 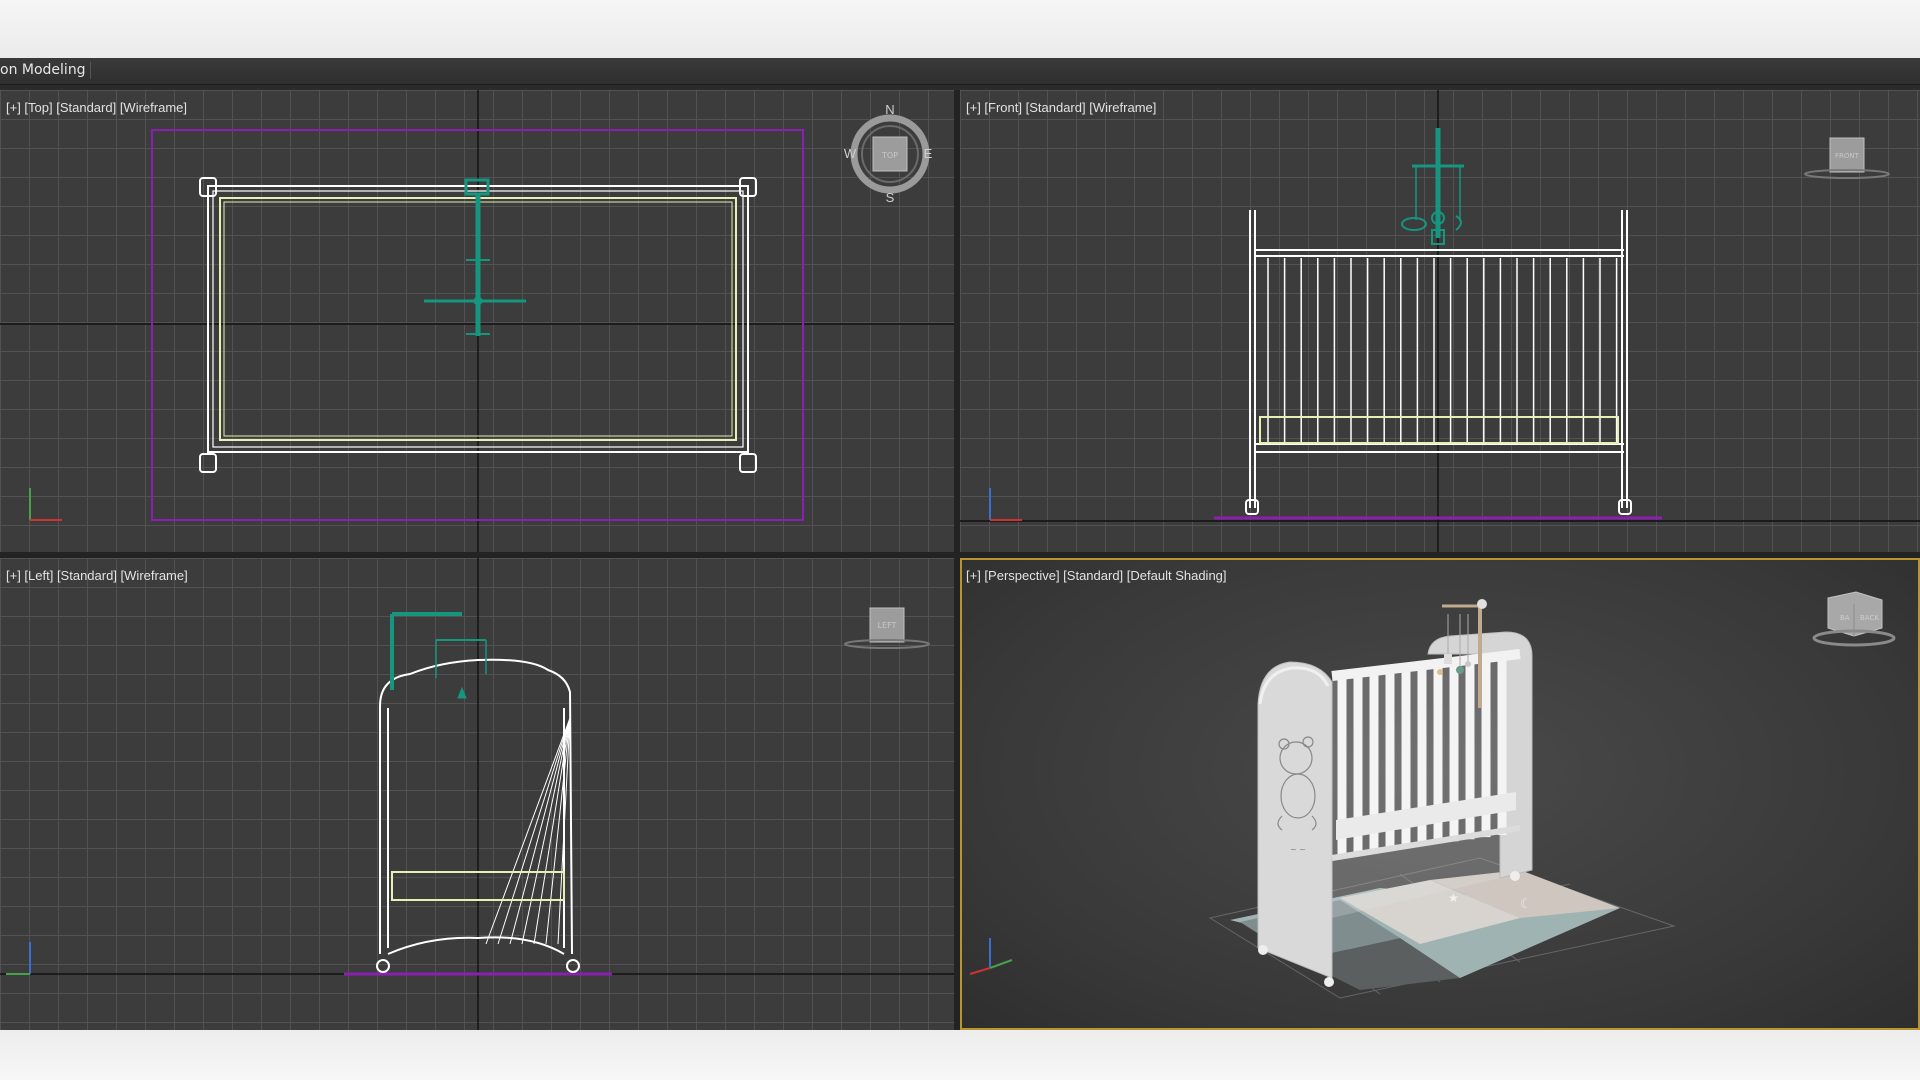 What do you see at coordinates (960, 1055) in the screenshot?
I see `screen-bottom-margin` at bounding box center [960, 1055].